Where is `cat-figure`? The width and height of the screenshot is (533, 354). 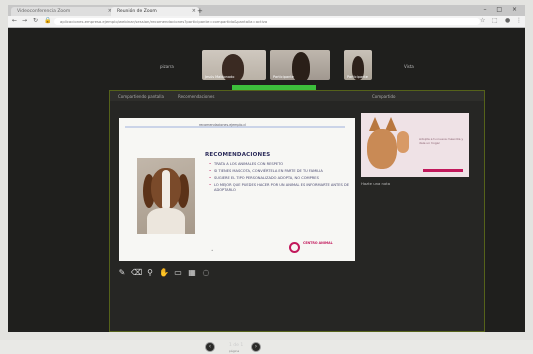
cat-figure is located at coordinates (382, 149).